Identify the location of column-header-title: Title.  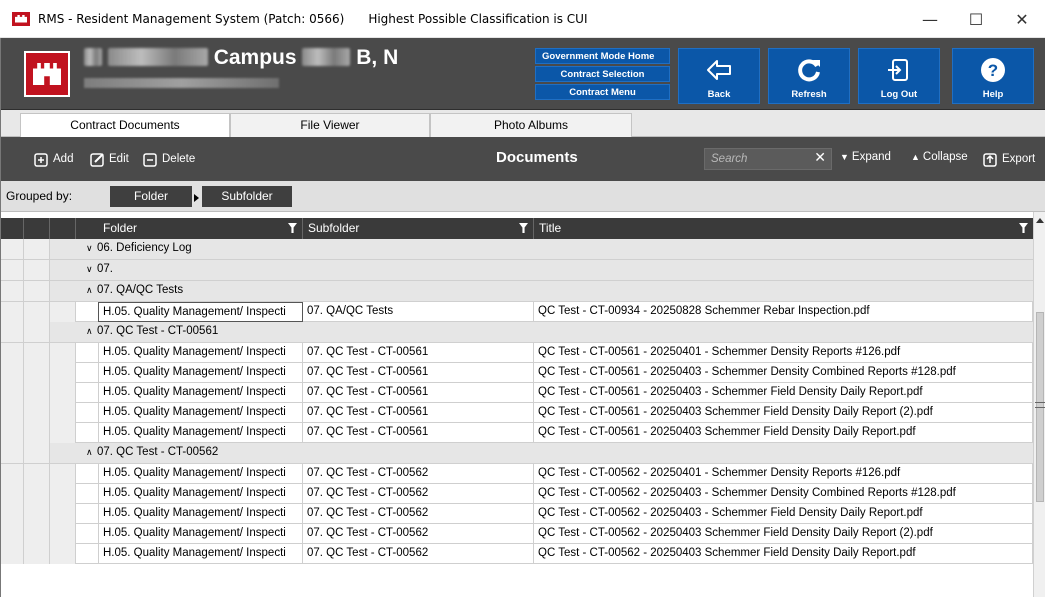
(783, 228).